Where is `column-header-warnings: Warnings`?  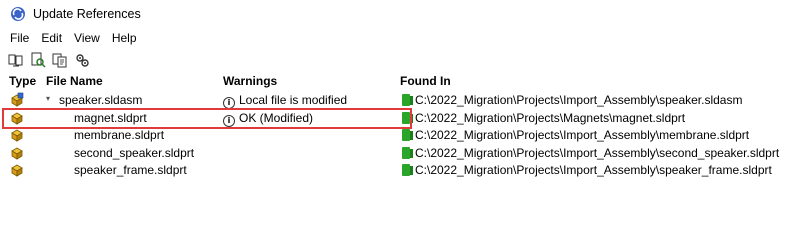
column-header-warnings: Warnings is located at coordinates (250, 81).